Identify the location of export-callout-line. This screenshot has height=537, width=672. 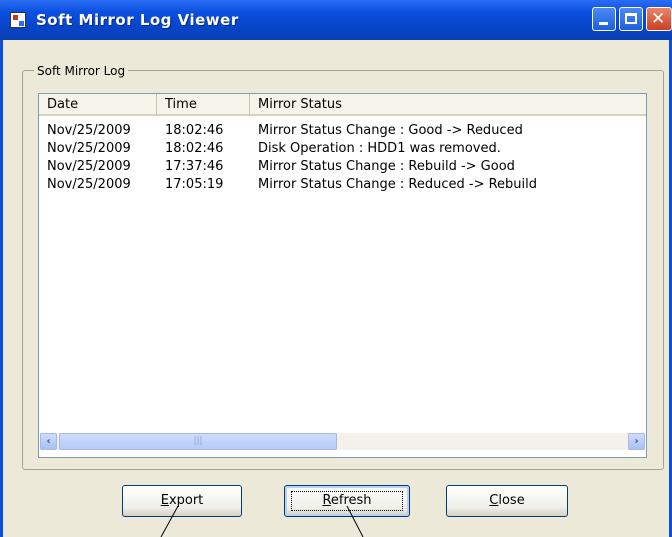
(169, 521).